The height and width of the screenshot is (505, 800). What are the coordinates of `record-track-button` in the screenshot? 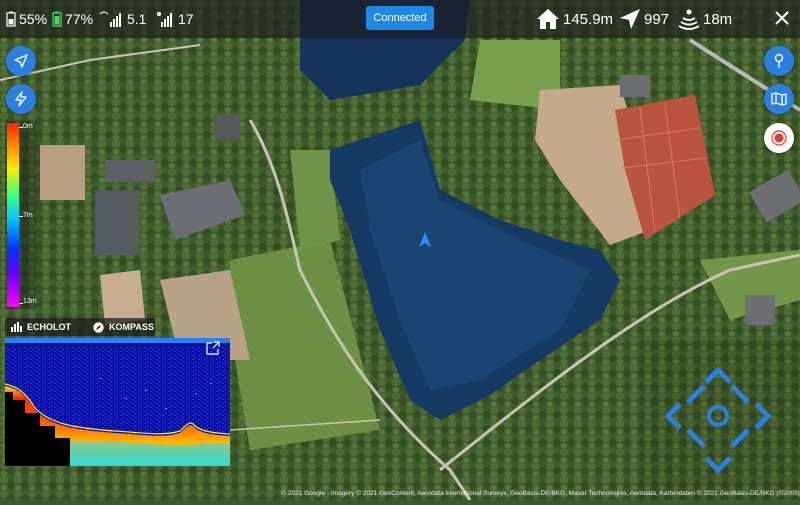 It's located at (779, 138).